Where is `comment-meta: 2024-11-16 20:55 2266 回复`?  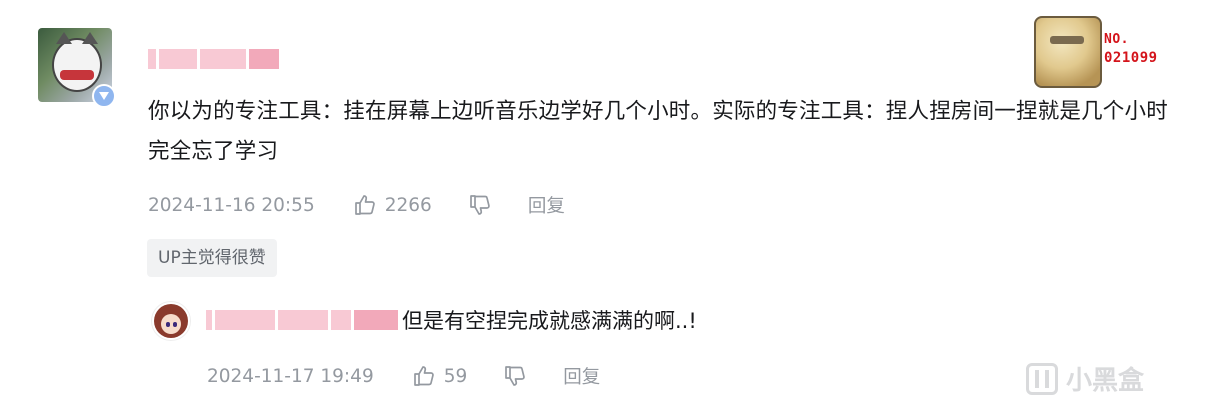
comment-meta: 2024-11-16 20:55 2266 回复 is located at coordinates (356, 205).